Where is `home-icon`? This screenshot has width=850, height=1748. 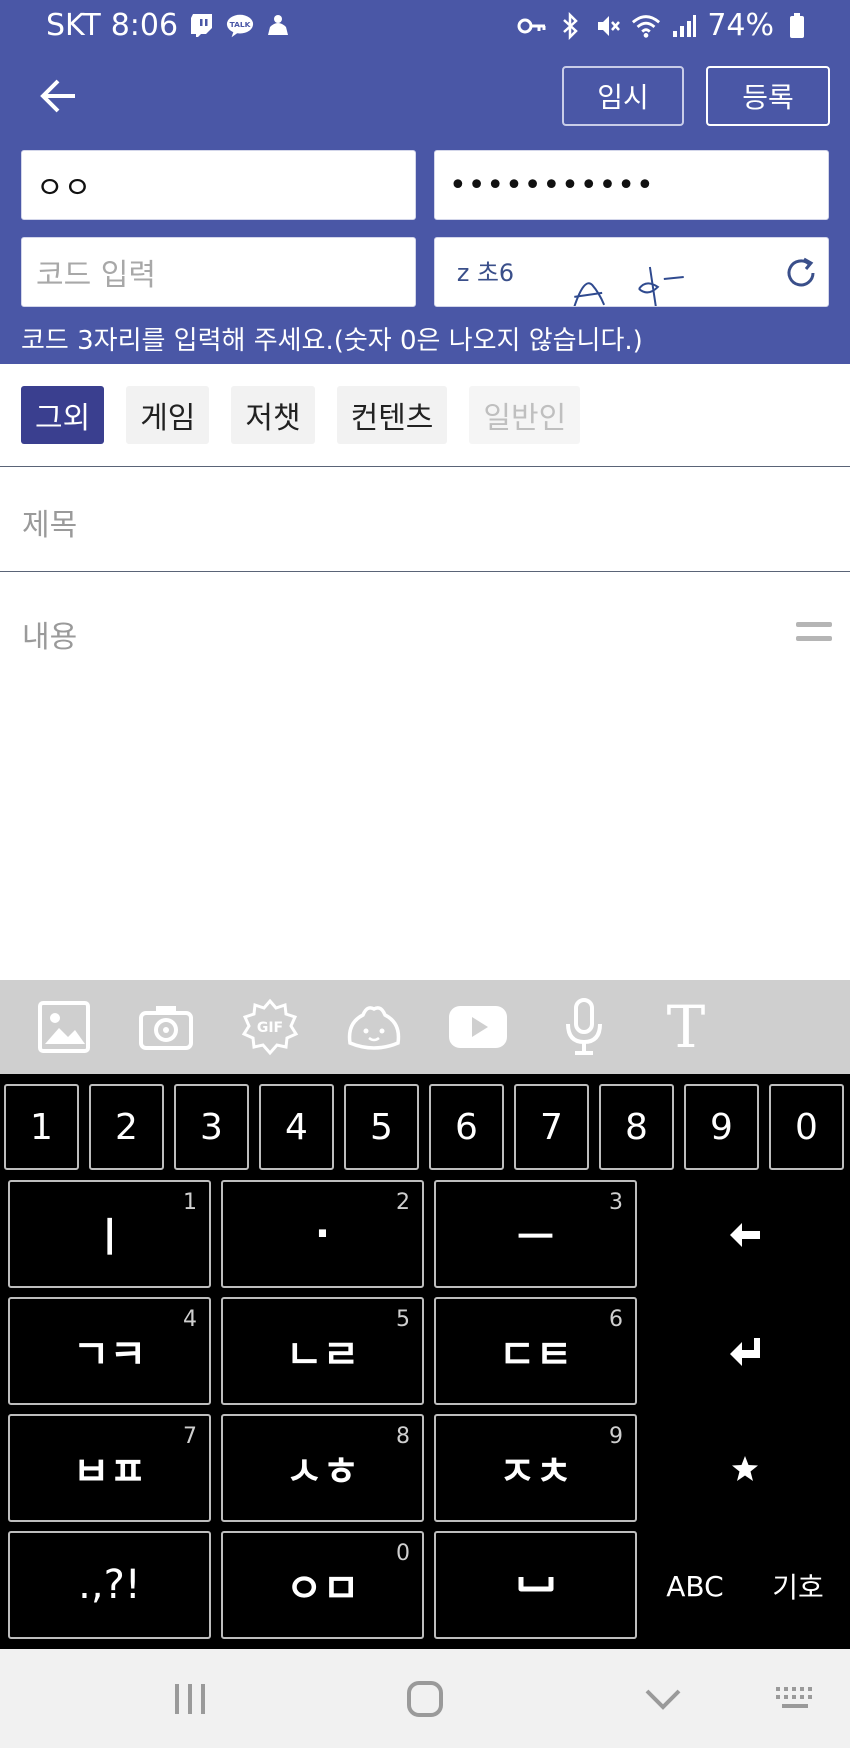 home-icon is located at coordinates (425, 1699).